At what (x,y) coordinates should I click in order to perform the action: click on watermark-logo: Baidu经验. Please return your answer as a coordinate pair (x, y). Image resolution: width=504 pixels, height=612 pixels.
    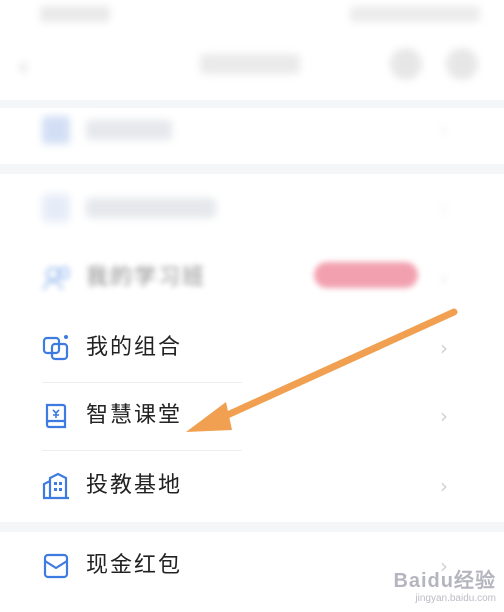
    Looking at the image, I should click on (444, 581).